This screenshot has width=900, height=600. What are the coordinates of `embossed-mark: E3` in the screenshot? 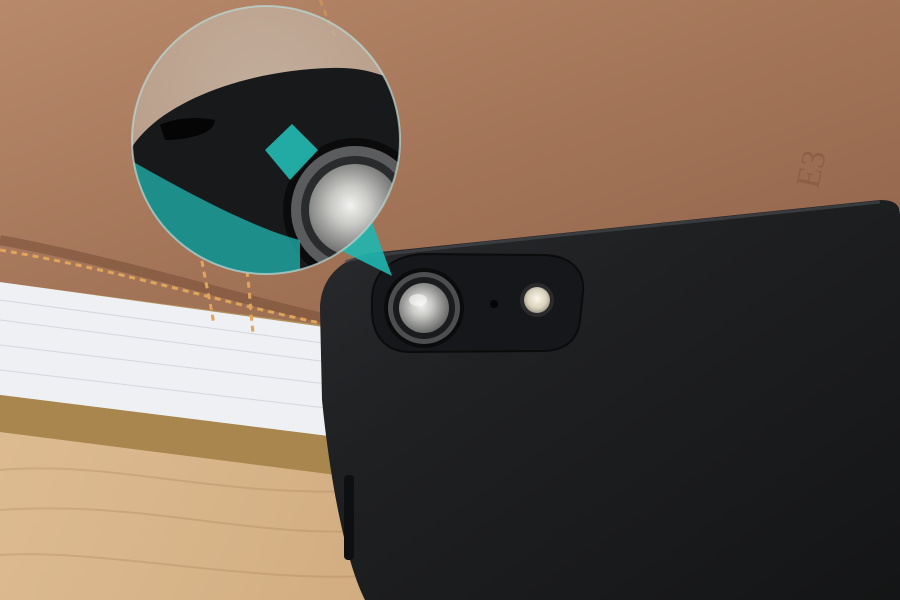 It's located at (812, 169).